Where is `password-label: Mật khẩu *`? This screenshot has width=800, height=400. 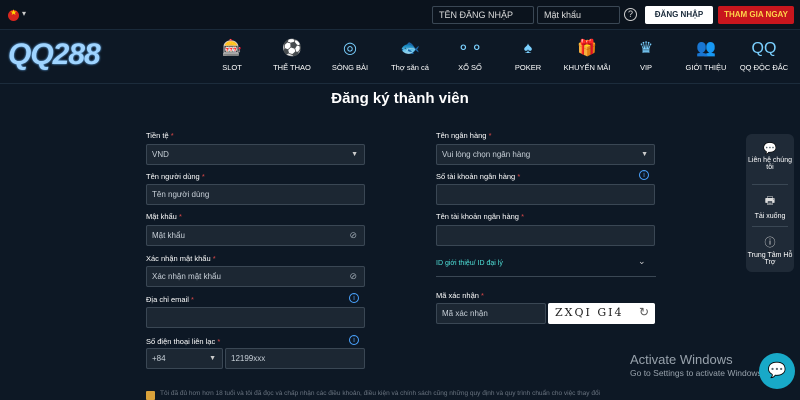 password-label: Mật khẩu * is located at coordinates (164, 216).